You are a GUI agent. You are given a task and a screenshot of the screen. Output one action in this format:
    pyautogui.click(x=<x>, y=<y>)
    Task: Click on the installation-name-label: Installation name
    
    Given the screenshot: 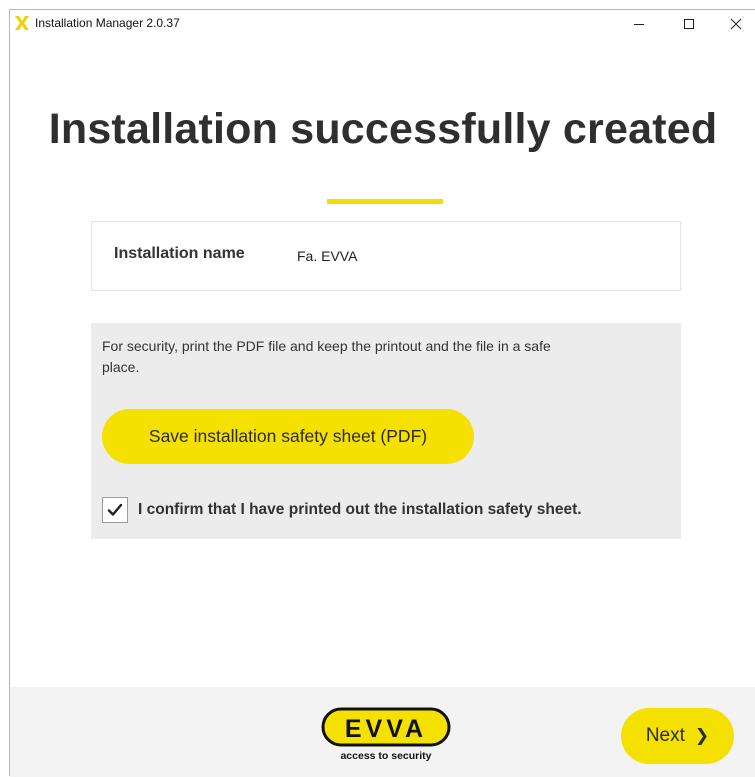 What is the action you would take?
    pyautogui.click(x=179, y=253)
    